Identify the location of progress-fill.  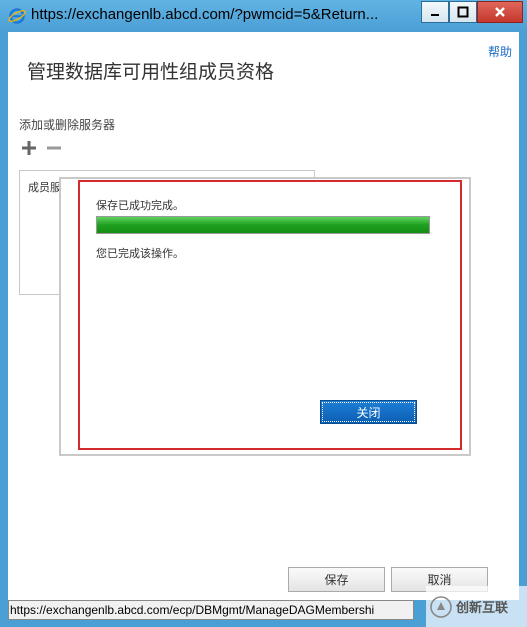
(263, 225).